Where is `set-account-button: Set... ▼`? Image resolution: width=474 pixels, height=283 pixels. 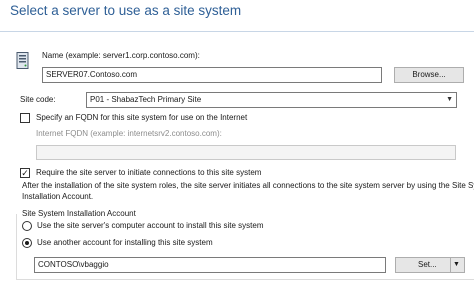
set-account-button: Set... ▼ is located at coordinates (430, 265).